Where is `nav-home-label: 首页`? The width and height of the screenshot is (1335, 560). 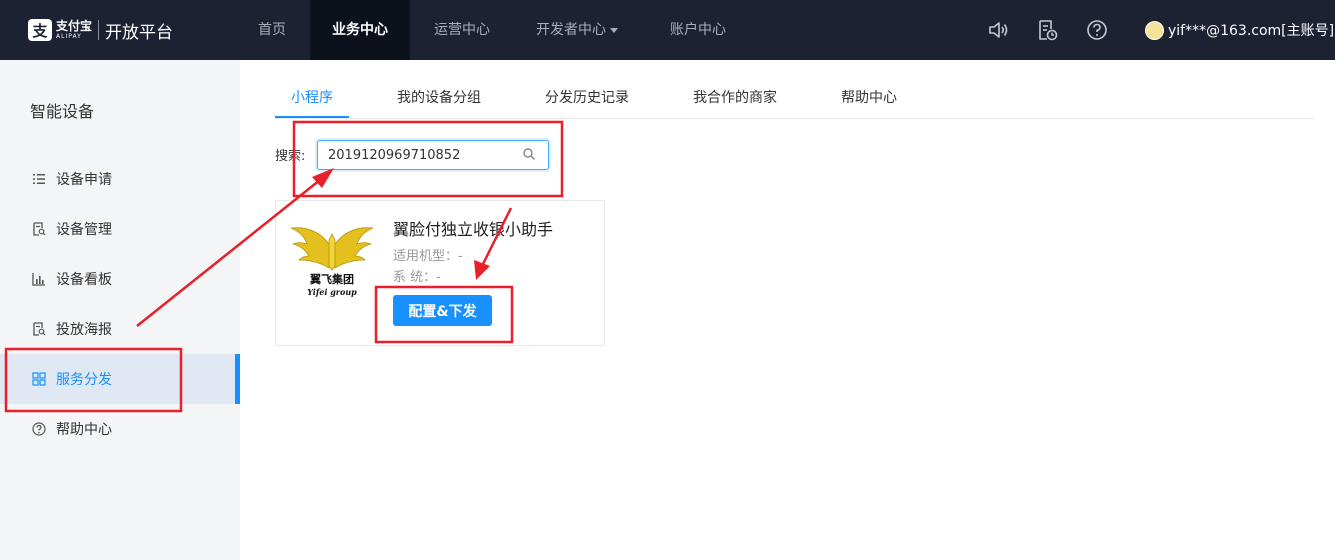 nav-home-label: 首页 is located at coordinates (272, 30).